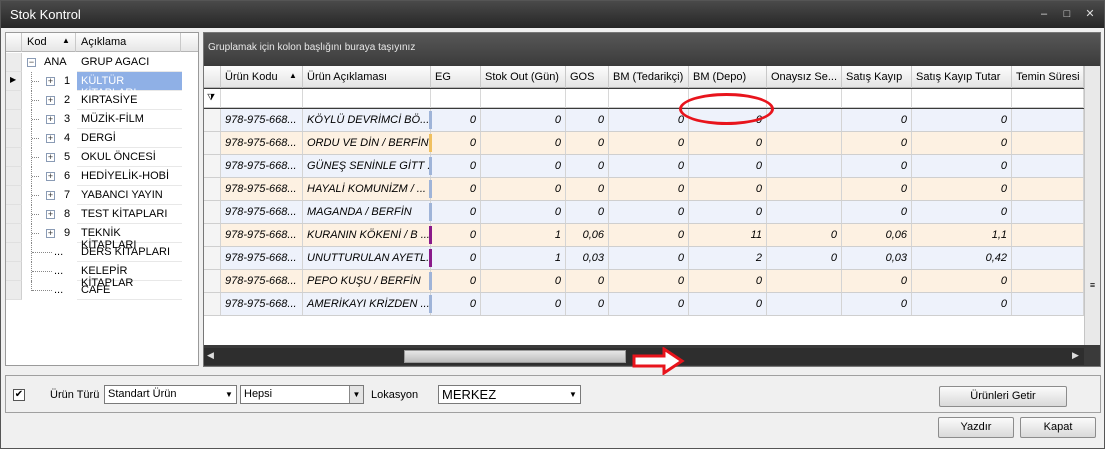  What do you see at coordinates (102, 62) in the screenshot?
I see `tree-row-root: − ANA GRUP AGACI` at bounding box center [102, 62].